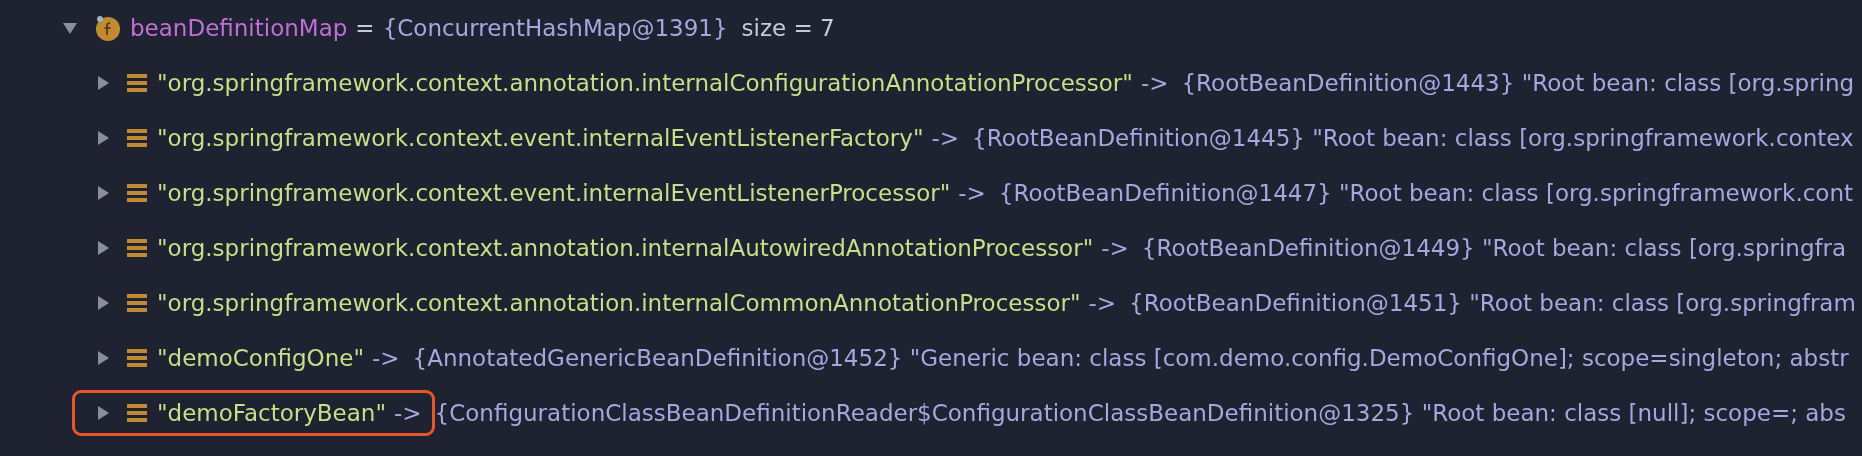 This screenshot has height=456, width=1862. What do you see at coordinates (554, 192) in the screenshot?
I see `map-key: "org.springframework.context.event.internalEventListenerProcessor"` at bounding box center [554, 192].